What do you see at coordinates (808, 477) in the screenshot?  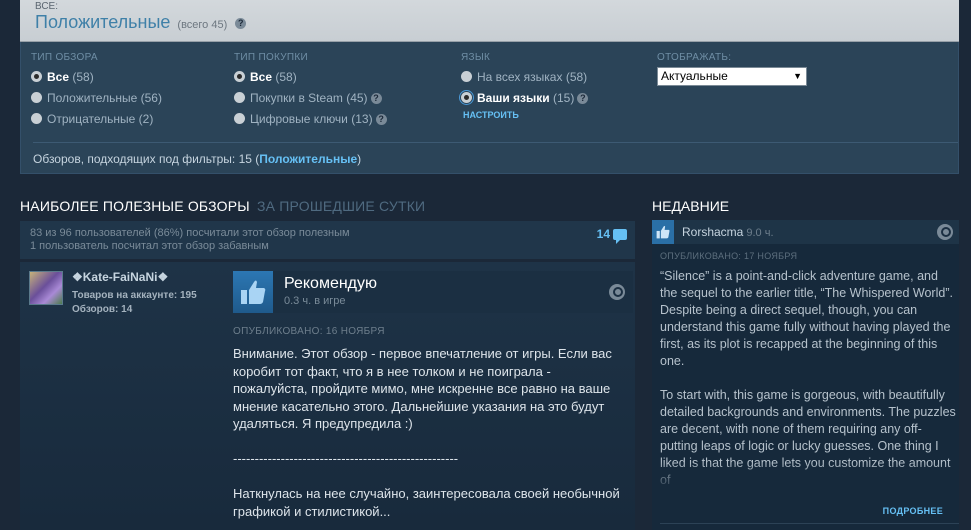 I see `text-fade` at bounding box center [808, 477].